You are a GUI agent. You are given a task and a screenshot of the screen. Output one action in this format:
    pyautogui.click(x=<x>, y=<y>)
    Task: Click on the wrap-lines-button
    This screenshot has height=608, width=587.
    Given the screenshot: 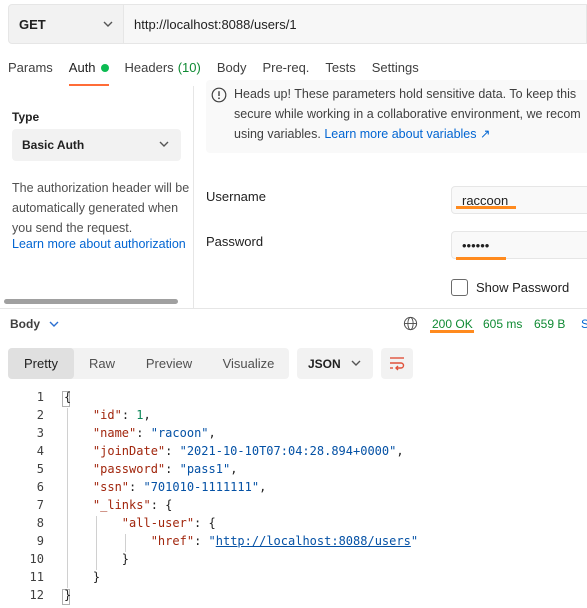 What is the action you would take?
    pyautogui.click(x=397, y=363)
    